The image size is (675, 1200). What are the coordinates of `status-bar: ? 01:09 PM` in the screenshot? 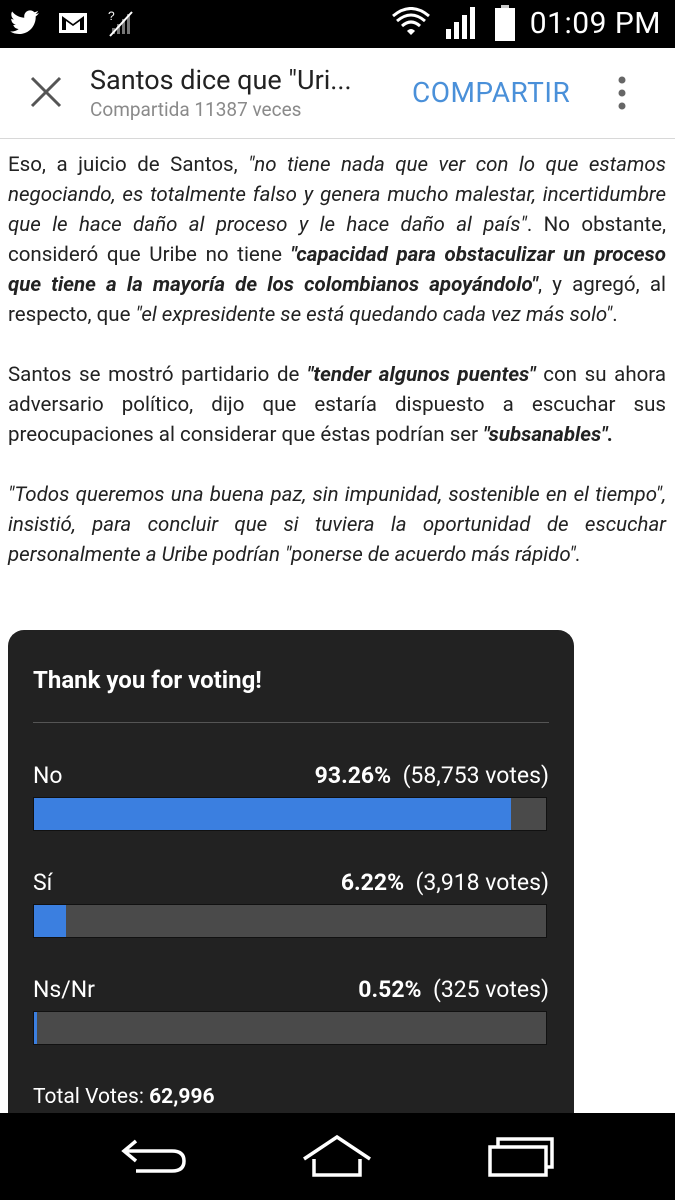 It's located at (337, 24).